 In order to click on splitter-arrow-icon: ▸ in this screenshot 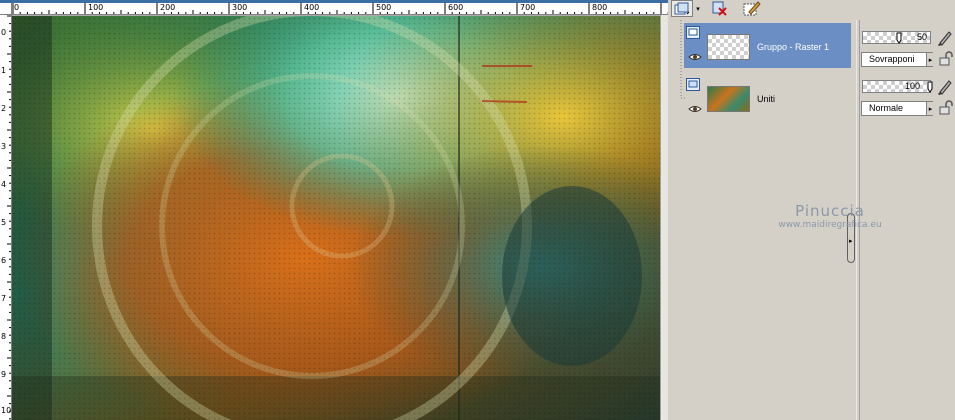, I will do `click(851, 241)`.